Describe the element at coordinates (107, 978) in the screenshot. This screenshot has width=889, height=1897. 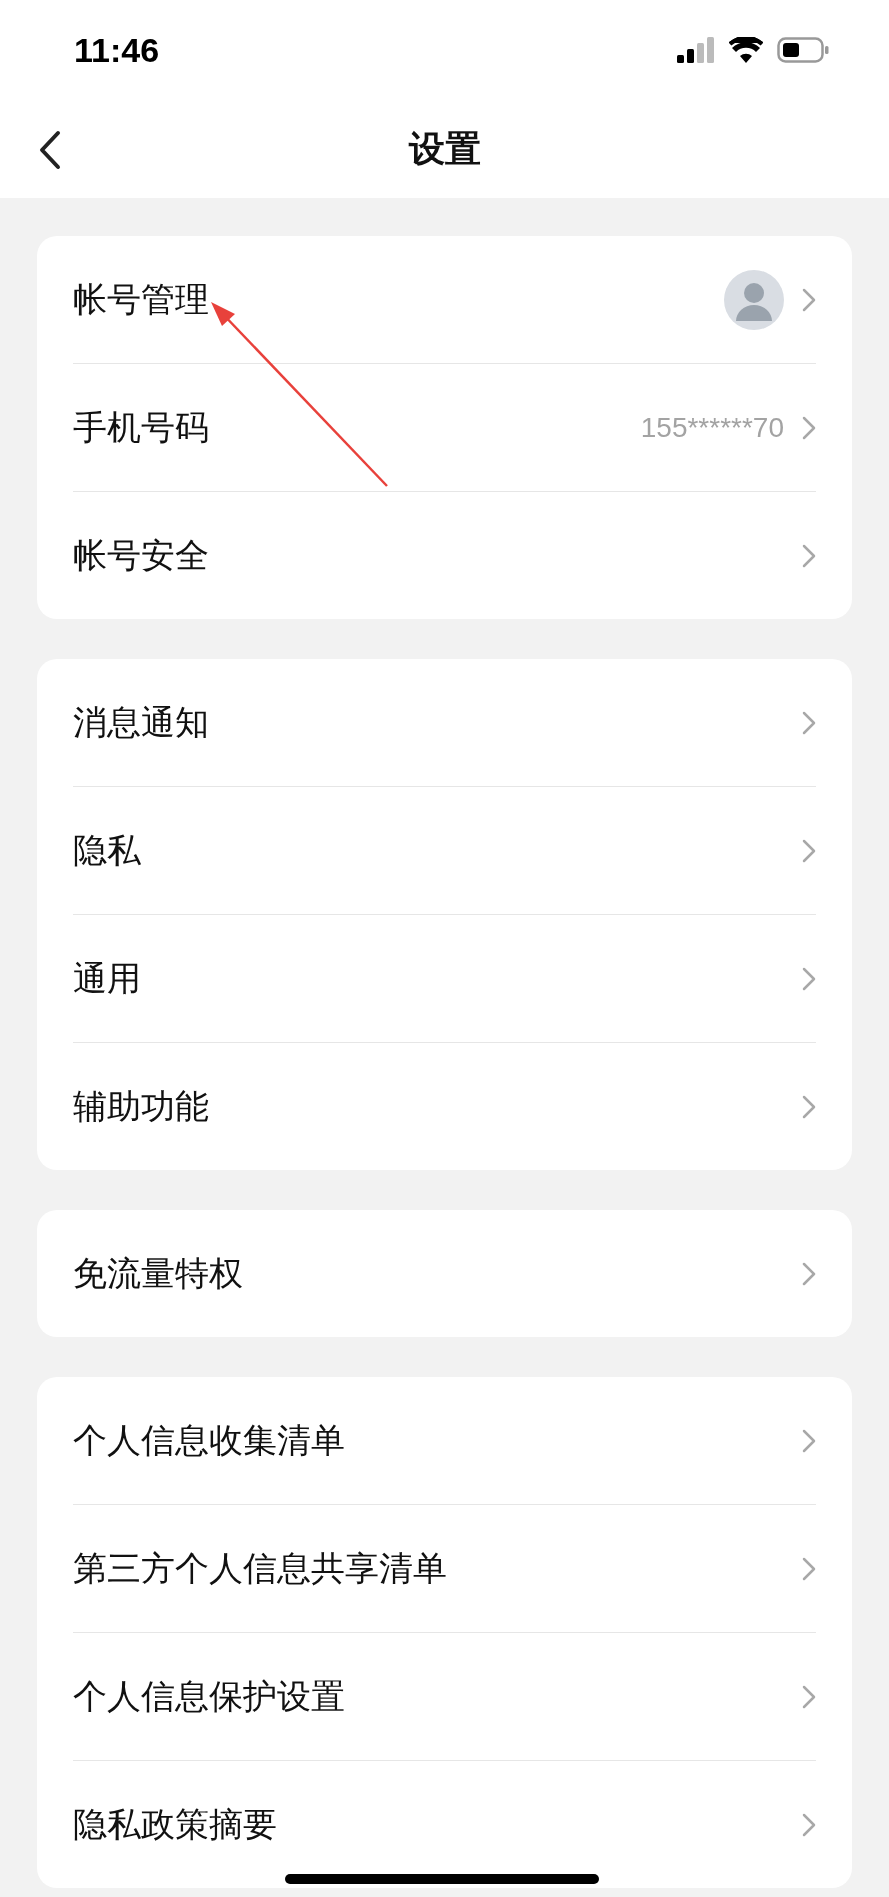
I see `settings-item: 通用` at that location.